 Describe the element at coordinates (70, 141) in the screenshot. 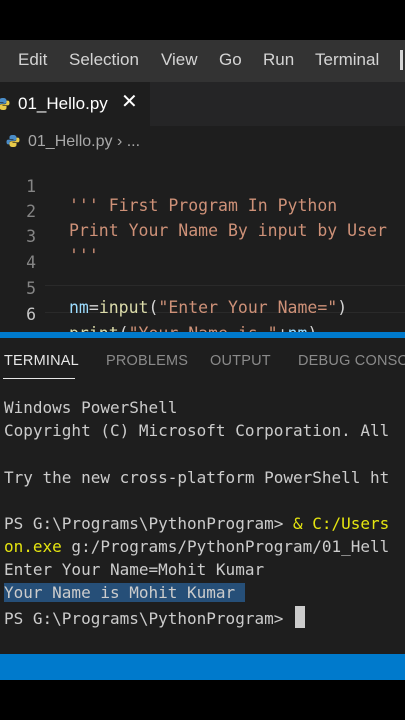

I see `breadcrumb-file-label: 01_Hello.py` at that location.